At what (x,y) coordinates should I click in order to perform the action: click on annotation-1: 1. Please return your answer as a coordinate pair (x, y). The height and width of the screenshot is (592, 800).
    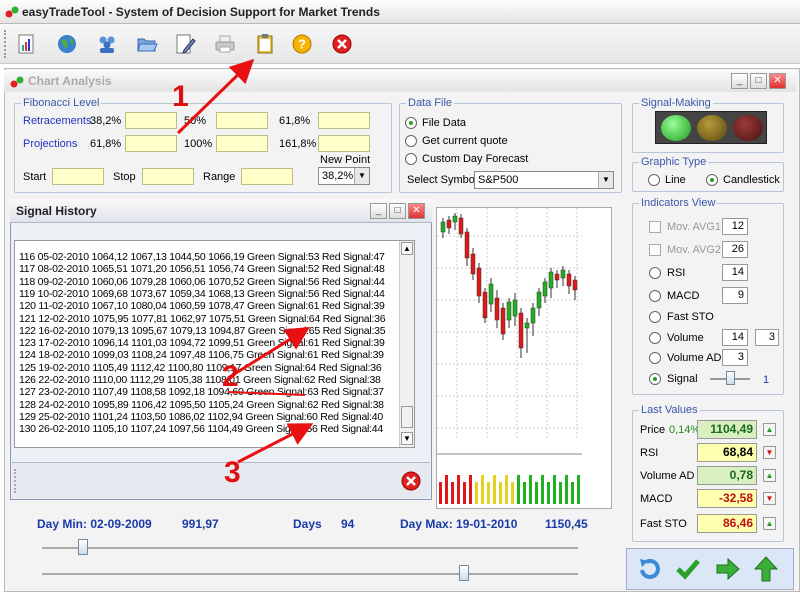
    Looking at the image, I should click on (180, 96).